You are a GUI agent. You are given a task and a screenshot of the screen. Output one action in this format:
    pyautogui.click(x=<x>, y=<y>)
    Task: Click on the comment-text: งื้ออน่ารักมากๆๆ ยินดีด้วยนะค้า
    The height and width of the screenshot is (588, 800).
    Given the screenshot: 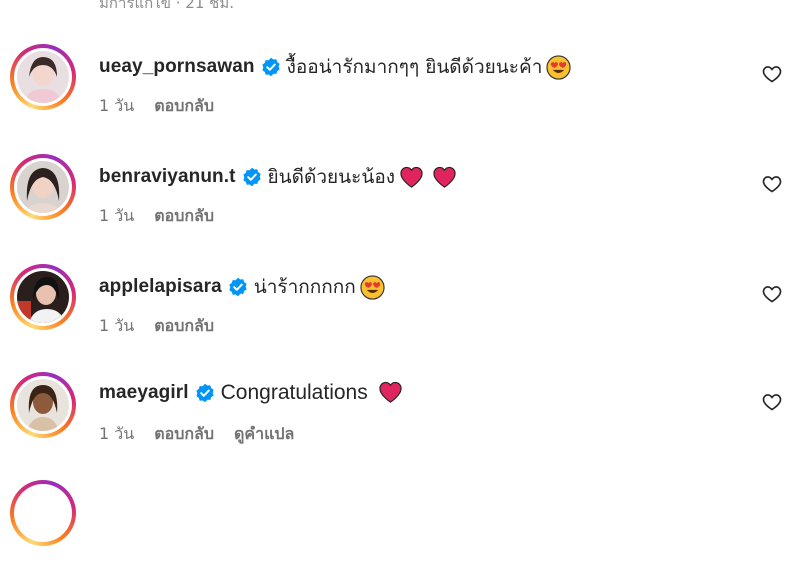 What is the action you would take?
    pyautogui.click(x=414, y=67)
    